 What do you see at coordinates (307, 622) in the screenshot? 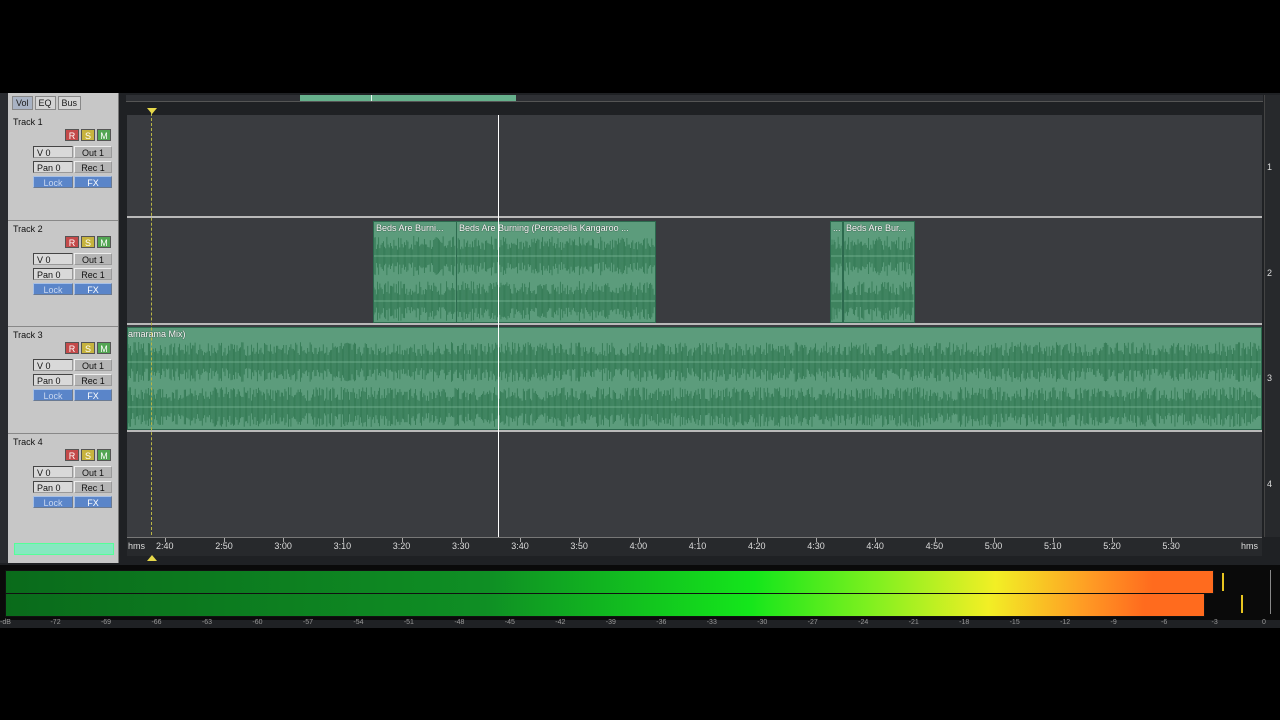
I see `meter-scale-label: -57` at bounding box center [307, 622].